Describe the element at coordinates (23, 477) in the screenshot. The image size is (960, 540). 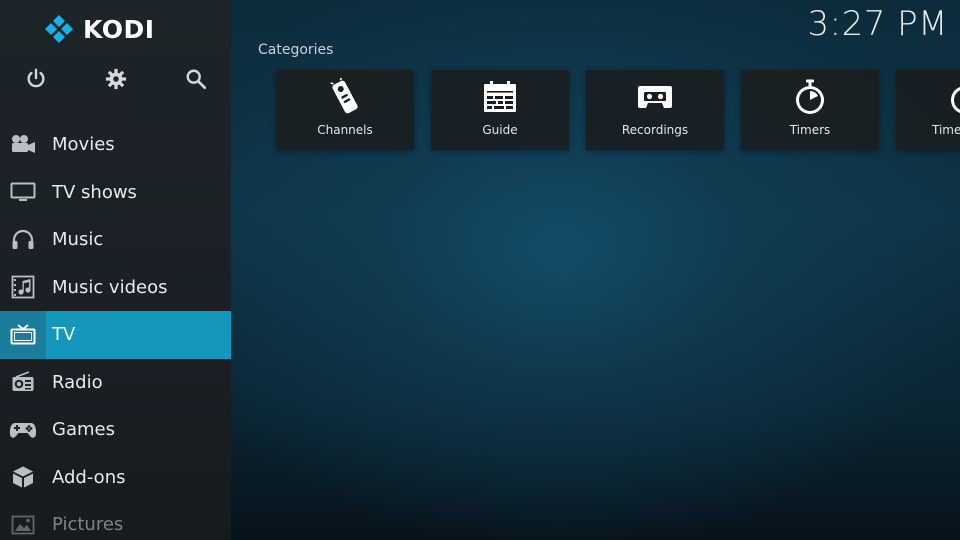
I see `addons-box-icon` at that location.